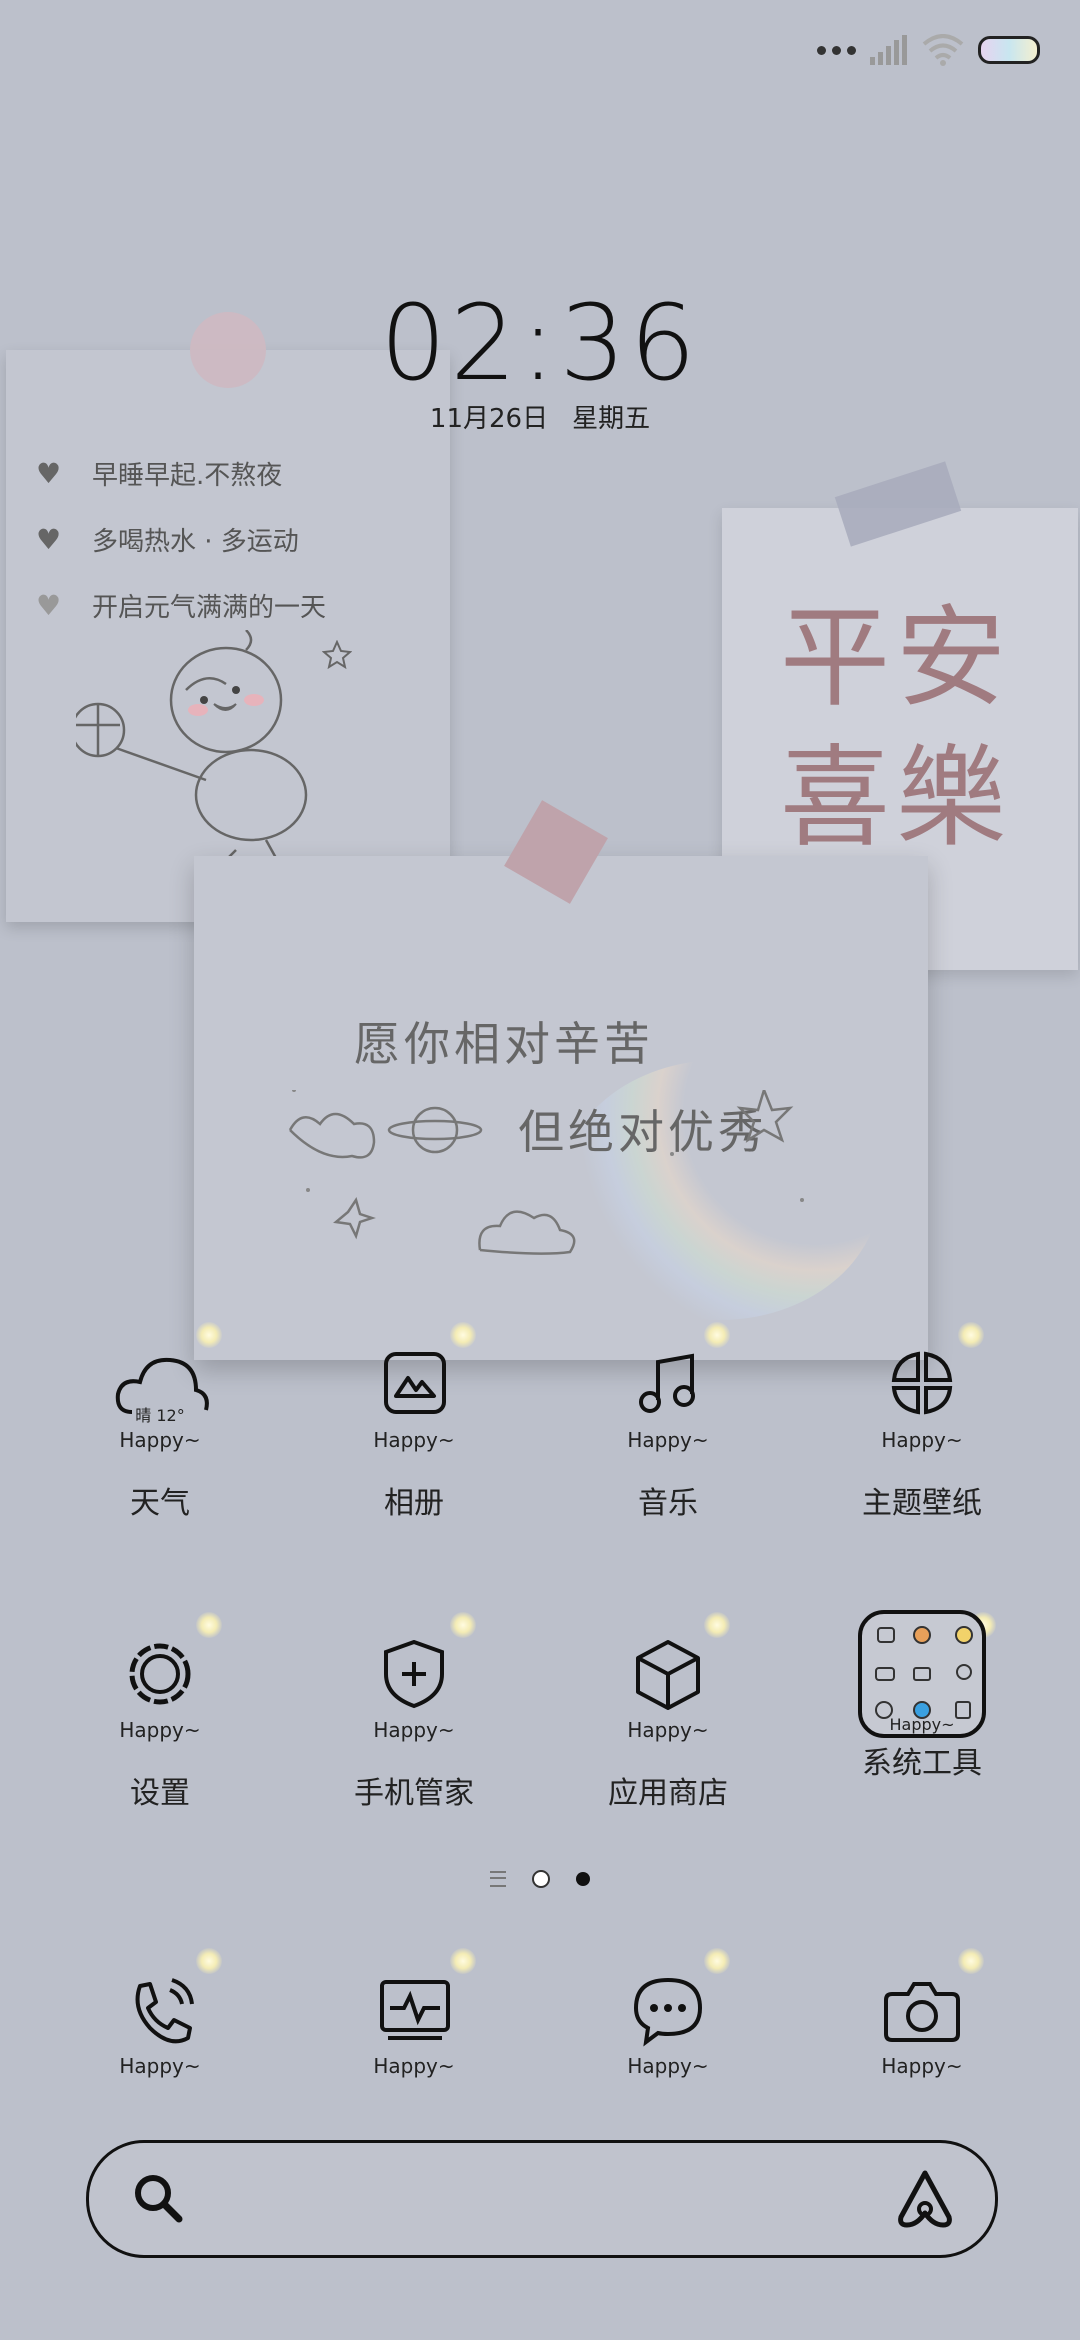 The height and width of the screenshot is (2340, 1080). What do you see at coordinates (836, 50) in the screenshot?
I see `more-dots-icon` at bounding box center [836, 50].